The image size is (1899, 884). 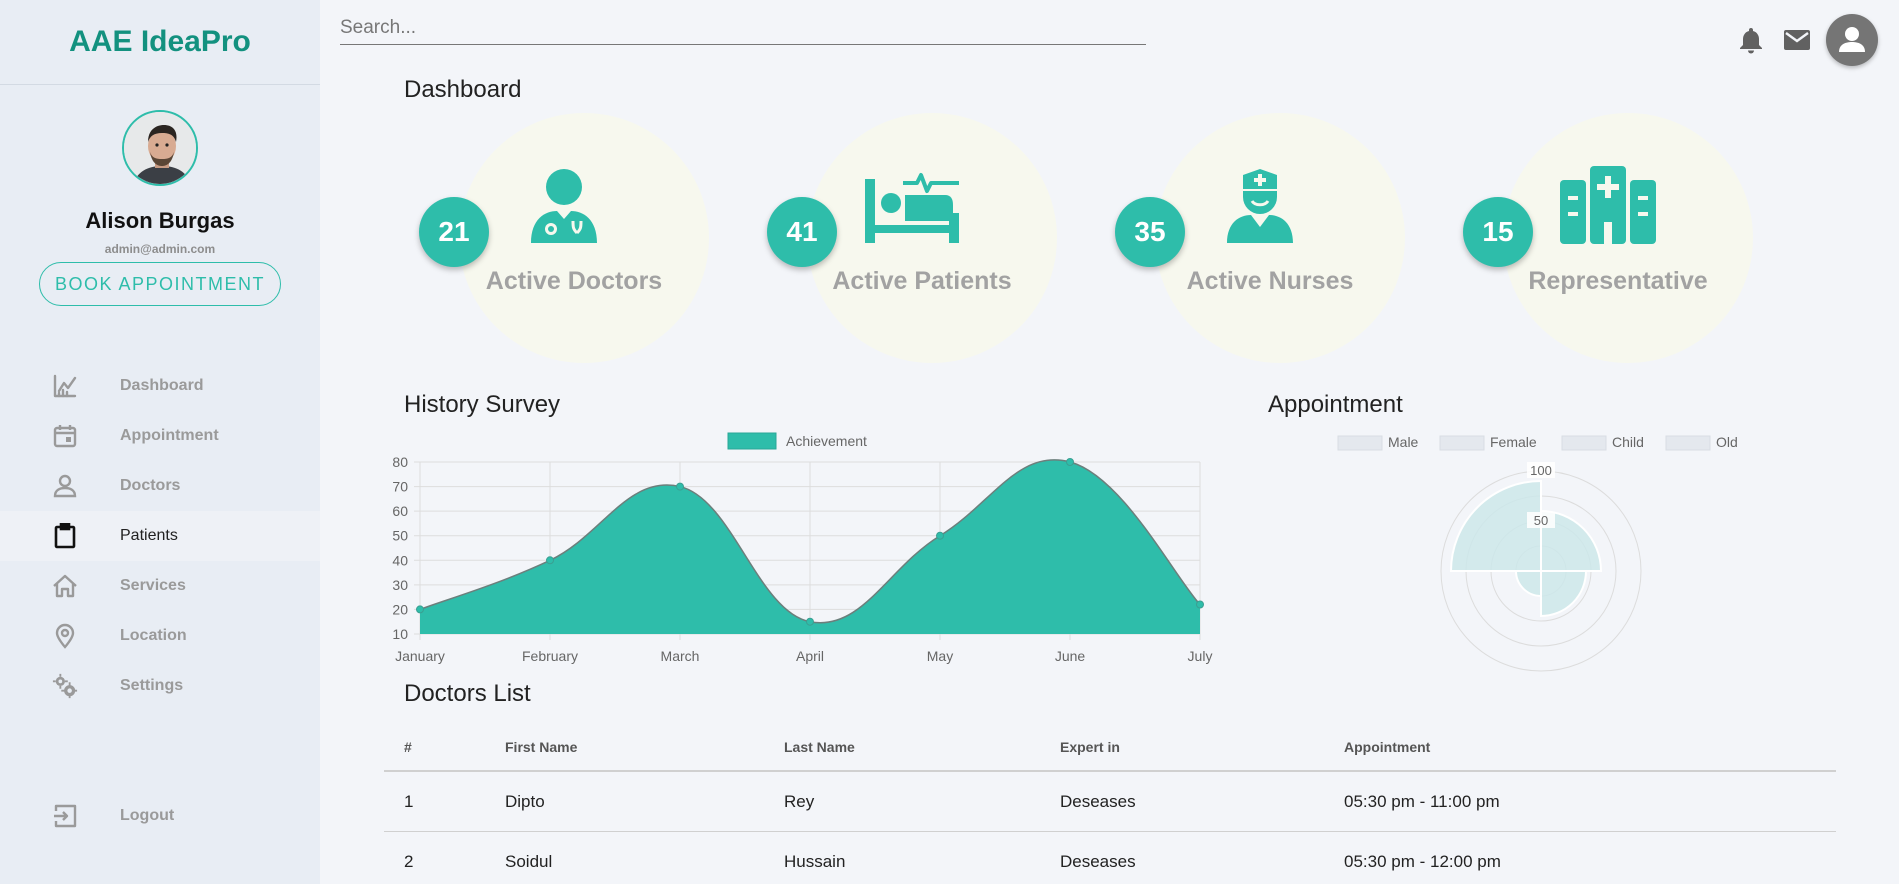 What do you see at coordinates (482, 404) in the screenshot?
I see `history-survey-title: History Survey` at bounding box center [482, 404].